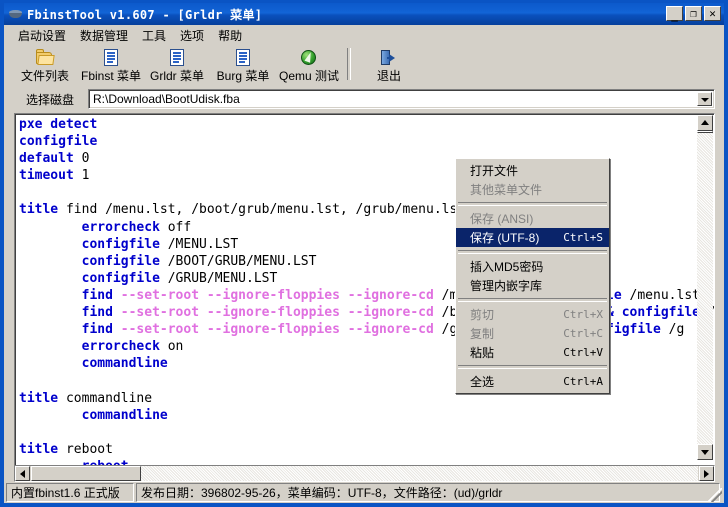 The width and height of the screenshot is (728, 507). What do you see at coordinates (230, 35) in the screenshot?
I see `menu-item-help: 帮助` at bounding box center [230, 35].